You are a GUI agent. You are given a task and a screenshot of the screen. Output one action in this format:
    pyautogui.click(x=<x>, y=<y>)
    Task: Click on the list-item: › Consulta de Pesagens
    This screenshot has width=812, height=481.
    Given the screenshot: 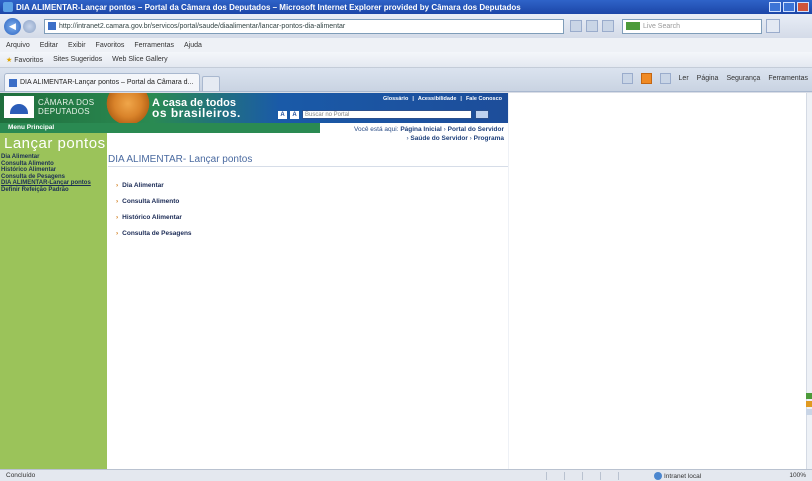 What is the action you would take?
    pyautogui.click(x=154, y=238)
    